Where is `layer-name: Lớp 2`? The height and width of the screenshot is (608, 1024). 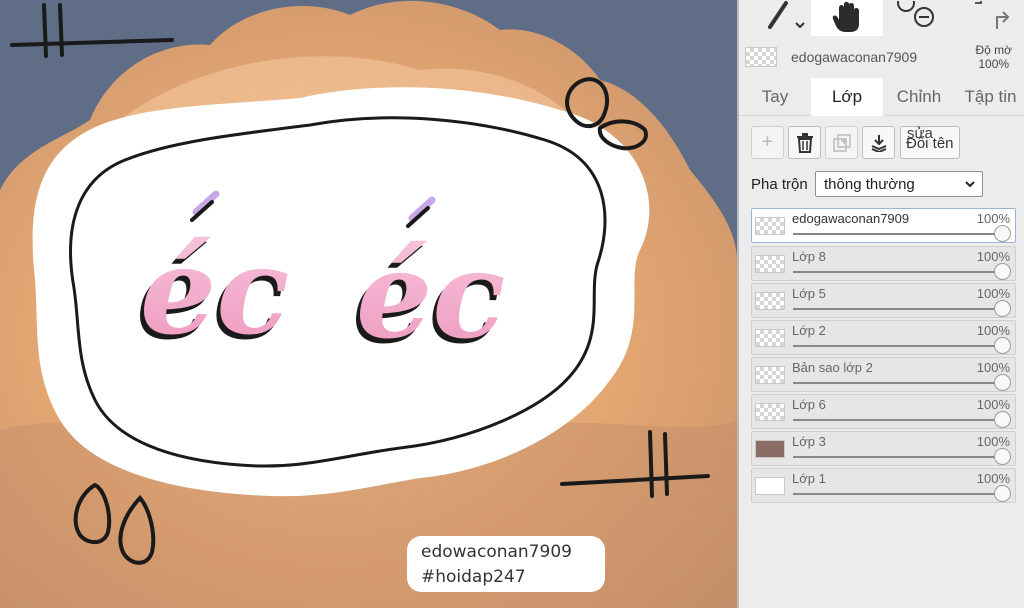
layer-name: Lớp 2 is located at coordinates (809, 330).